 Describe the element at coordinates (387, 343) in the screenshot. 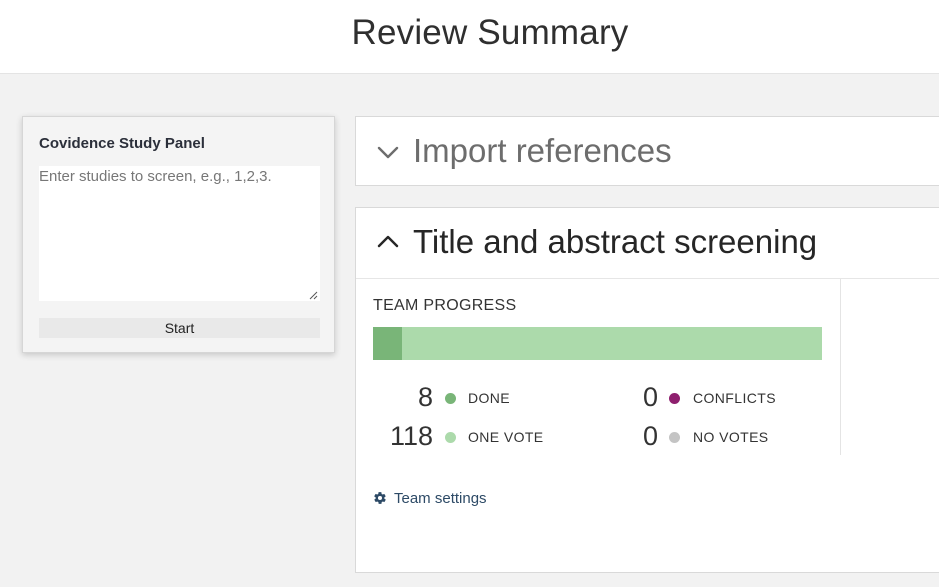

I see `progress-bar-done-fill` at that location.